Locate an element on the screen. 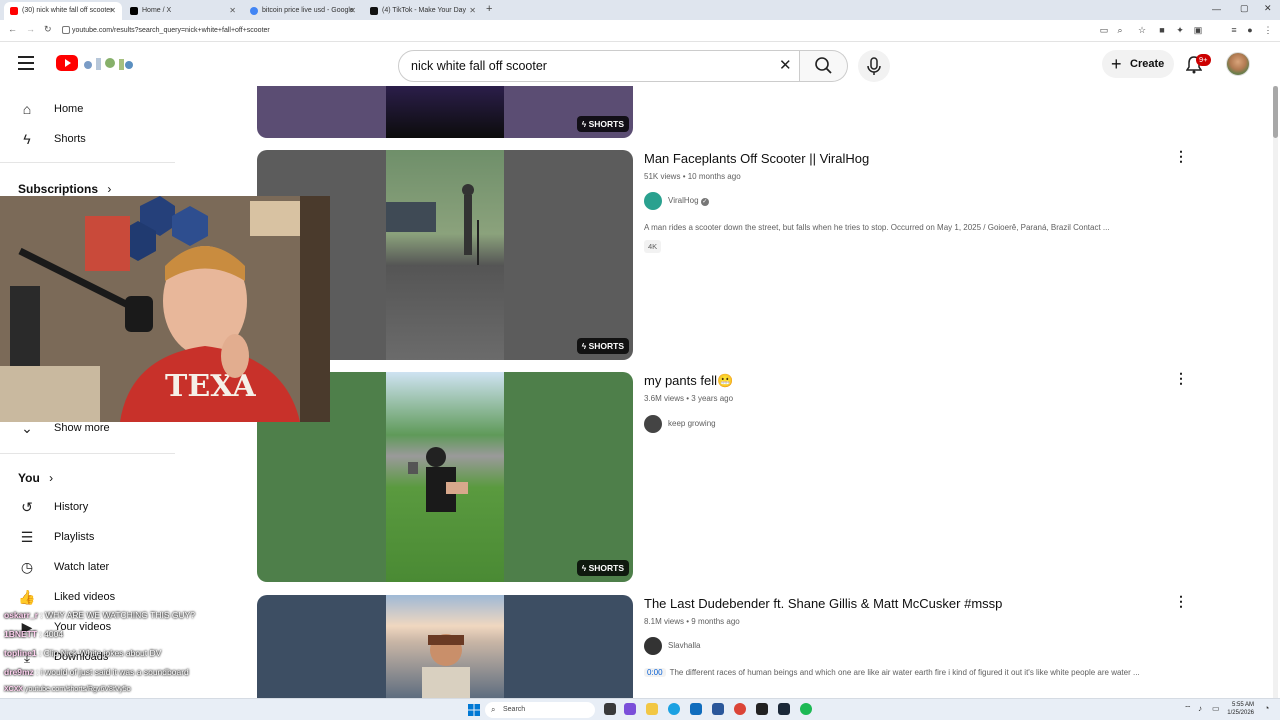  scrollbar-thumb is located at coordinates (1275, 112).